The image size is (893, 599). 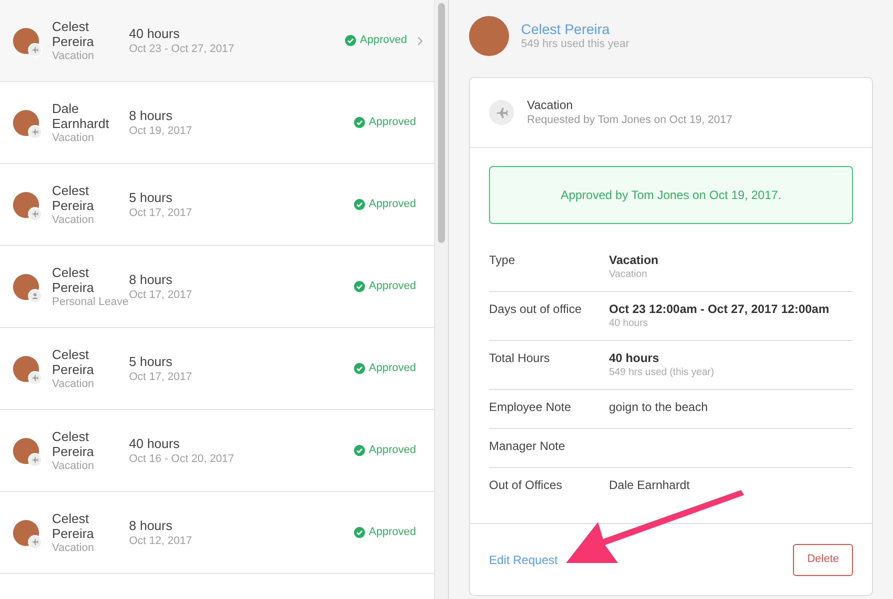 What do you see at coordinates (634, 358) in the screenshot?
I see `field-value: 40 hours` at bounding box center [634, 358].